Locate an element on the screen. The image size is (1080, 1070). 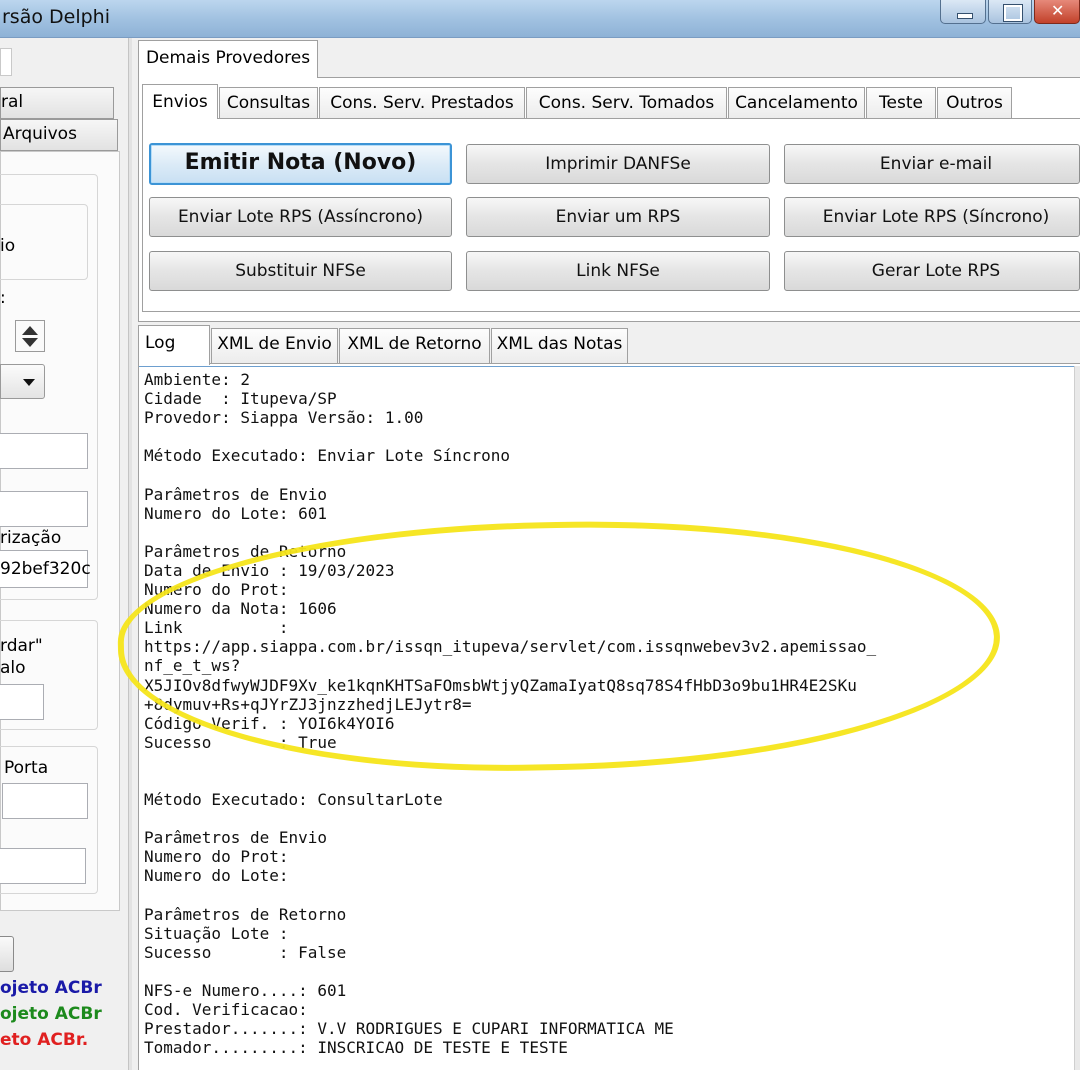
tab-label: Teste is located at coordinates (901, 103).